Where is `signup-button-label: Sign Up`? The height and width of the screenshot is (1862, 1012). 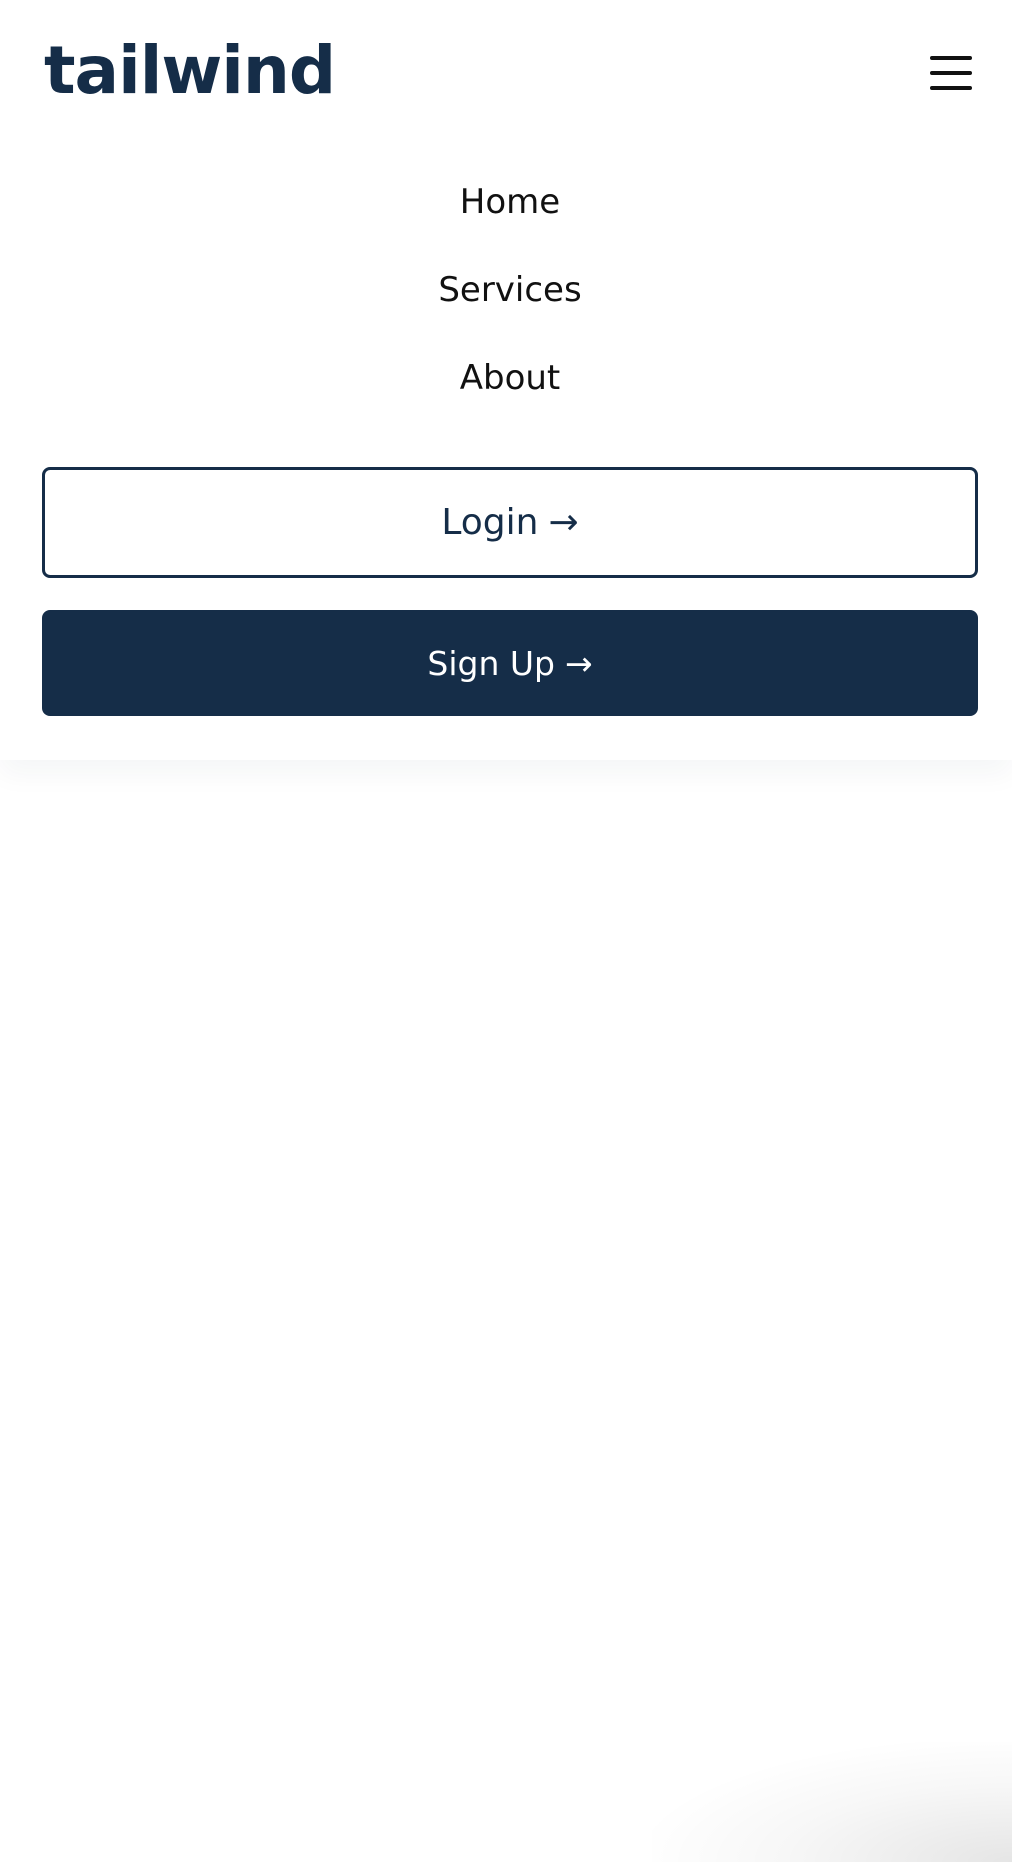 signup-button-label: Sign Up is located at coordinates (491, 663).